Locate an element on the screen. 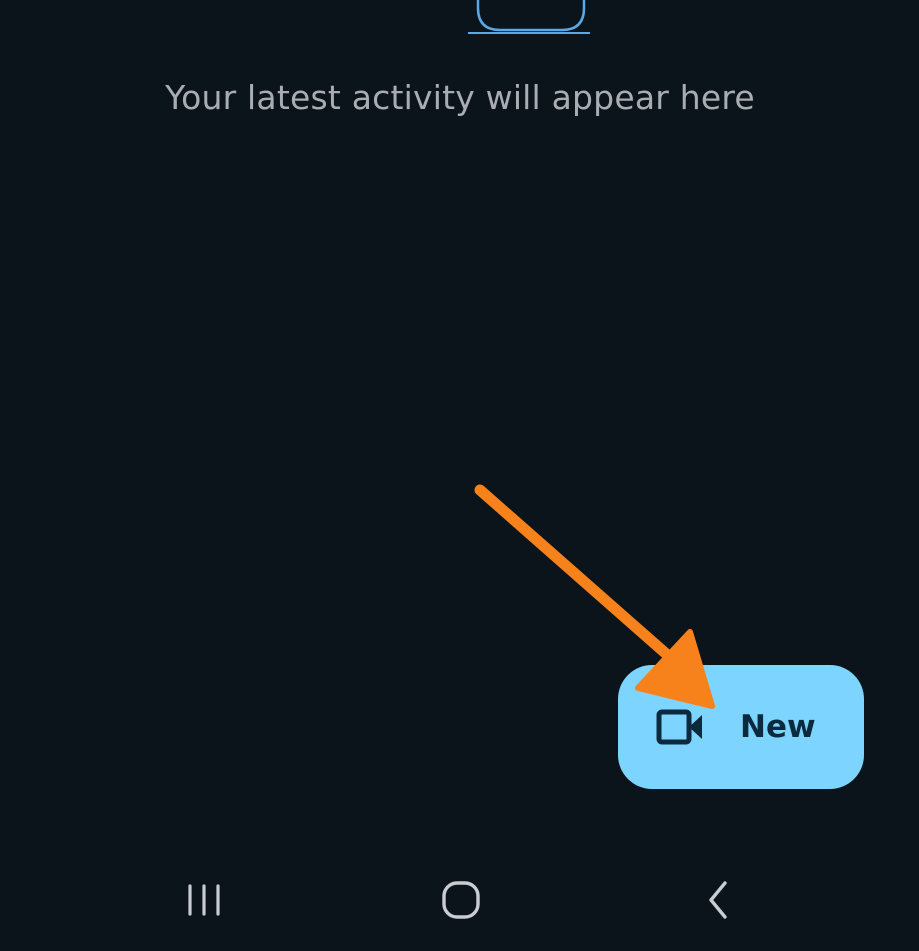  new-meeting-button: New is located at coordinates (741, 727).